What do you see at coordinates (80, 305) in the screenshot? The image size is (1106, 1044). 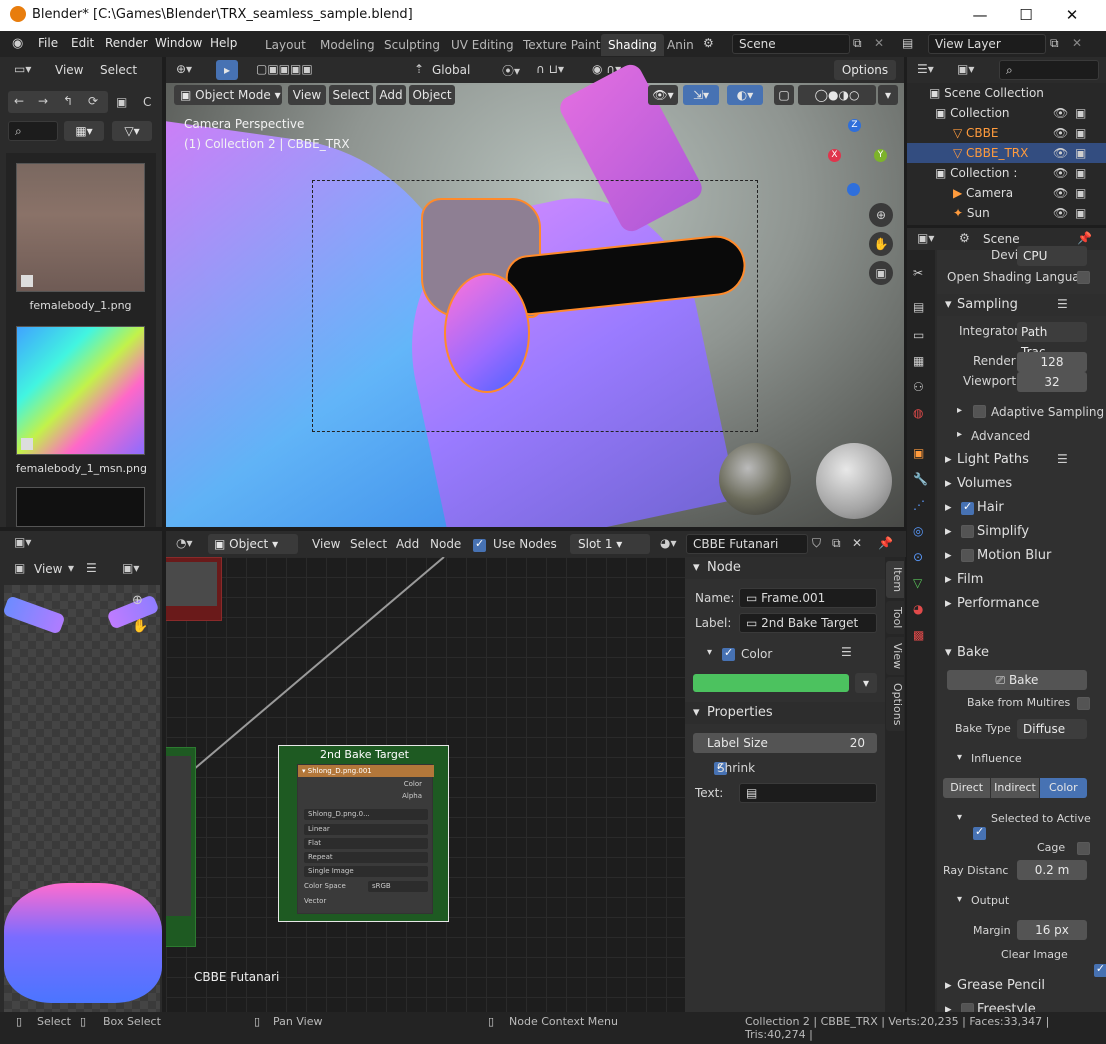 I see `file-name-1: femalebody_1.png` at bounding box center [80, 305].